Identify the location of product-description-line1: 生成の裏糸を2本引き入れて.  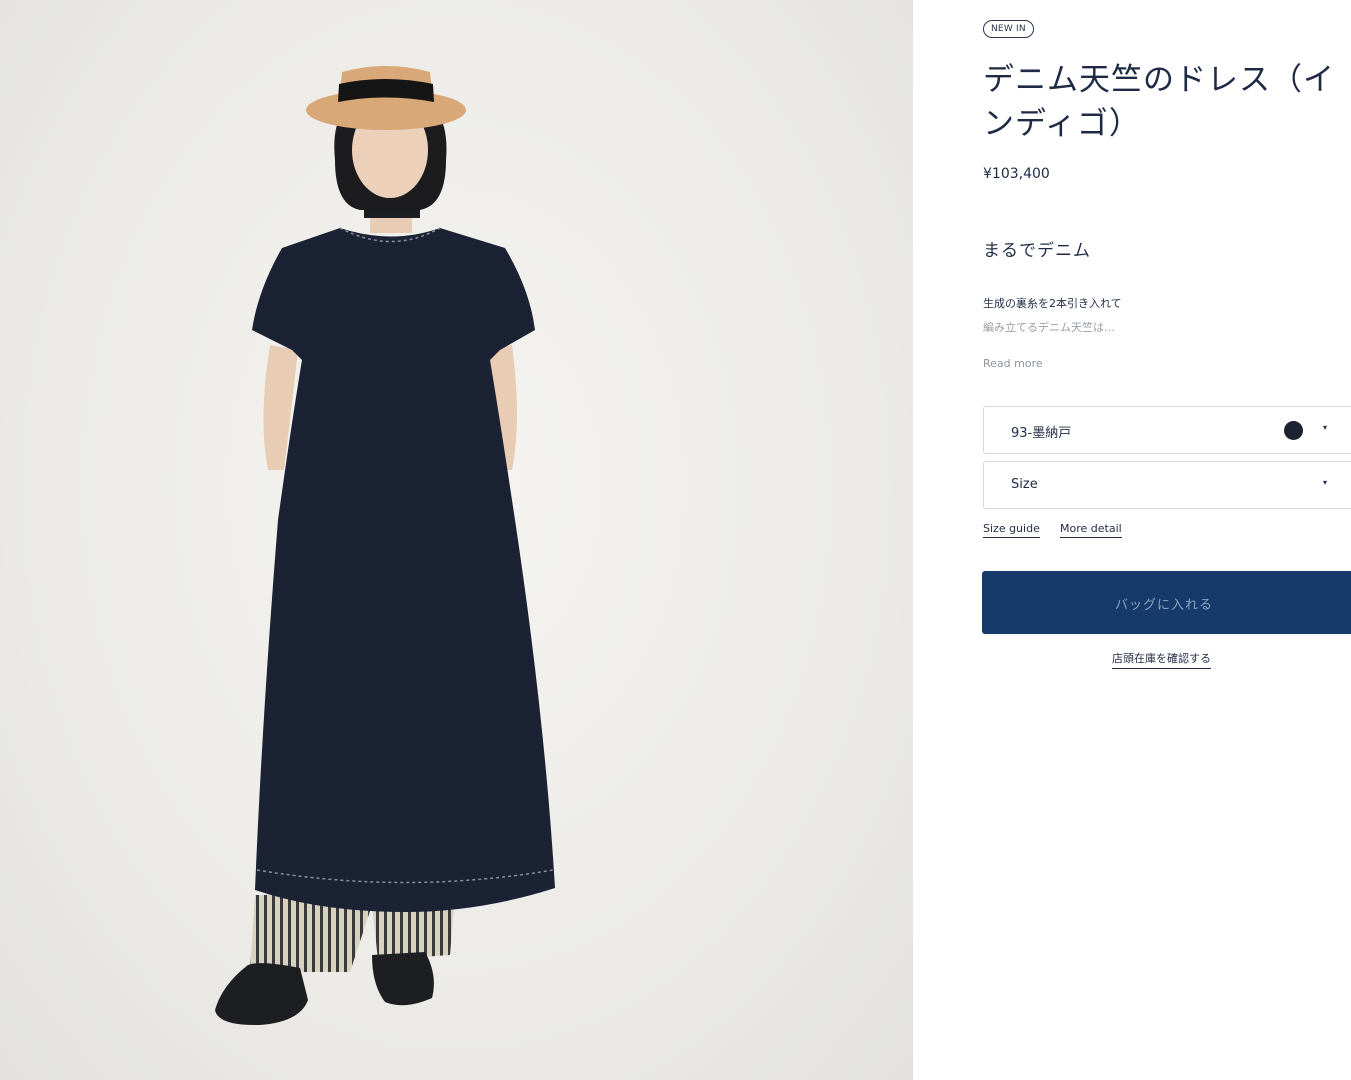
(1052, 303).